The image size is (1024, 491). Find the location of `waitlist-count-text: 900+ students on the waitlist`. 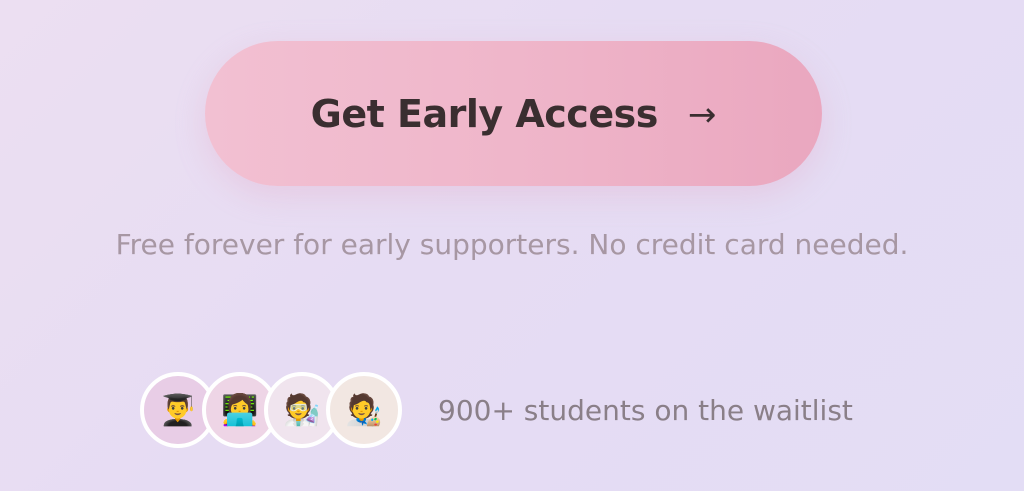

waitlist-count-text: 900+ students on the waitlist is located at coordinates (645, 410).